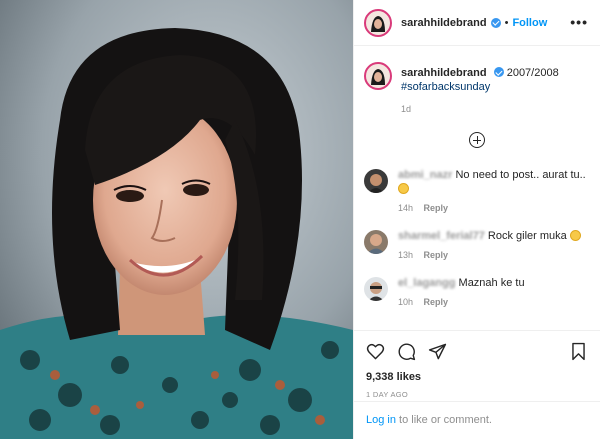 The height and width of the screenshot is (439, 600). Describe the element at coordinates (527, 236) in the screenshot. I see `comment-text: Rock giler muka` at that location.